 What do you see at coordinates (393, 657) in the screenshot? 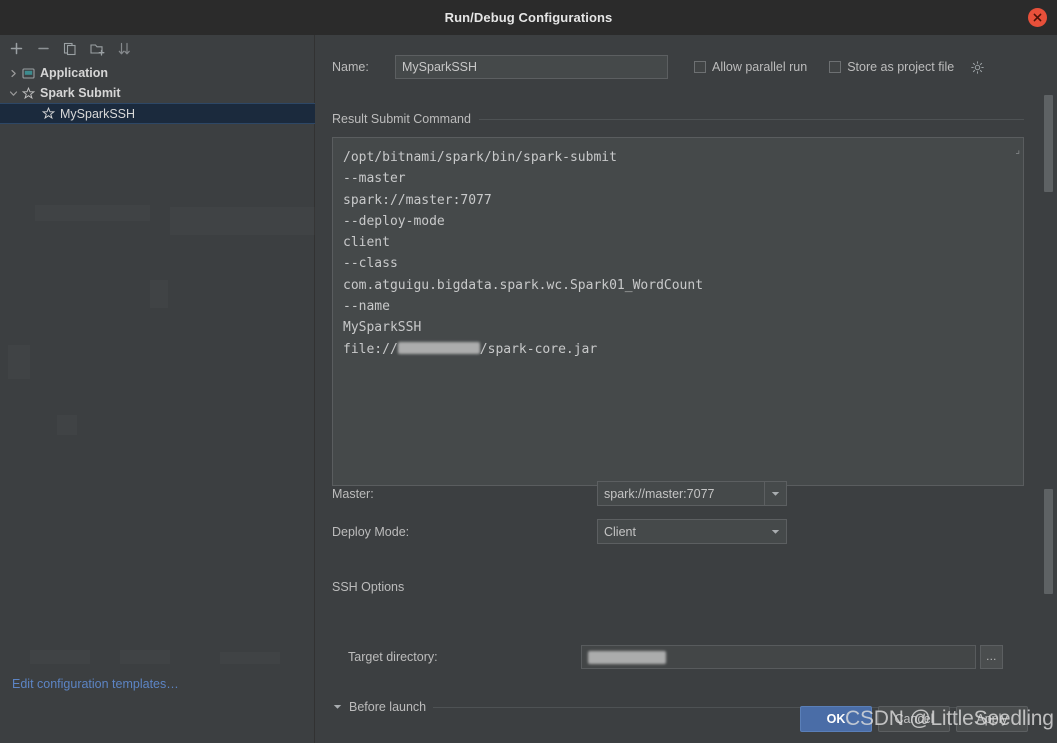
I see `target-directory-label: Target directory:` at bounding box center [393, 657].